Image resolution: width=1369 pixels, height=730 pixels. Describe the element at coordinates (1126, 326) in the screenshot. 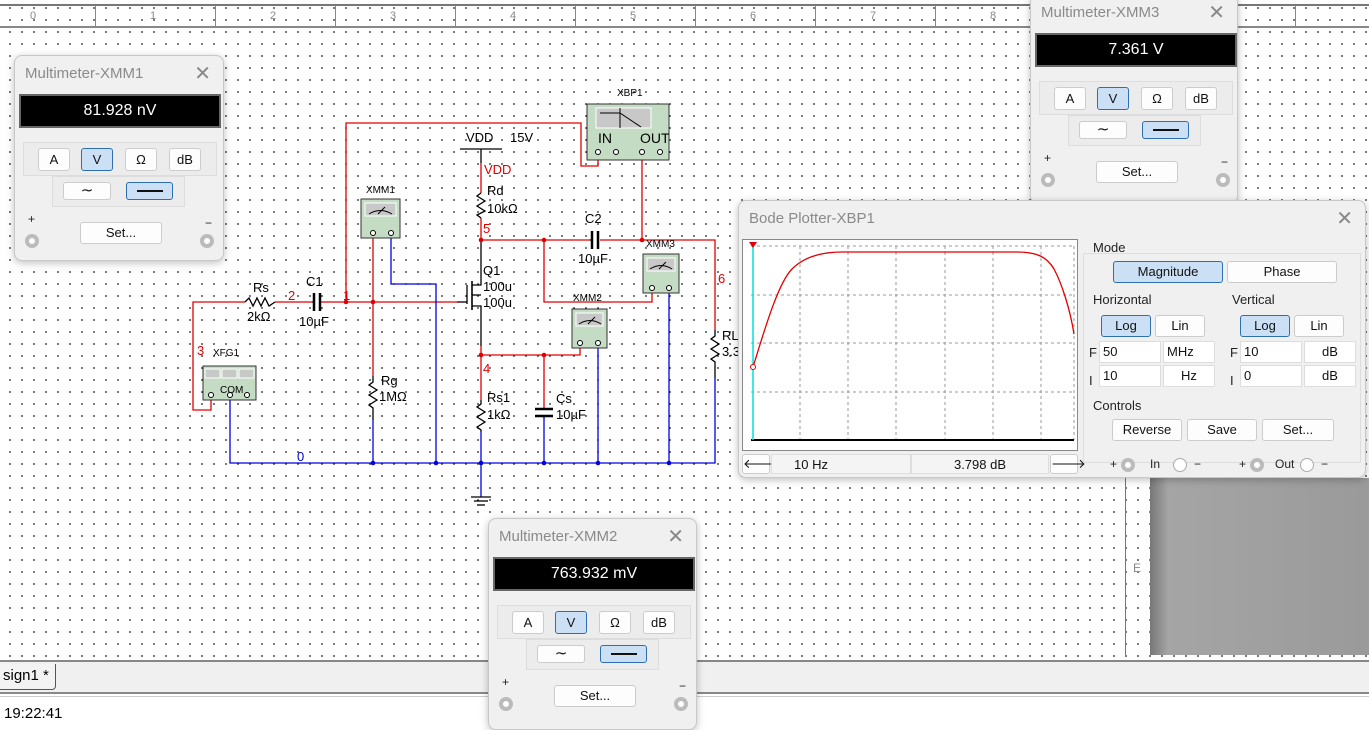

I see `horizontal-log-button: Log` at that location.